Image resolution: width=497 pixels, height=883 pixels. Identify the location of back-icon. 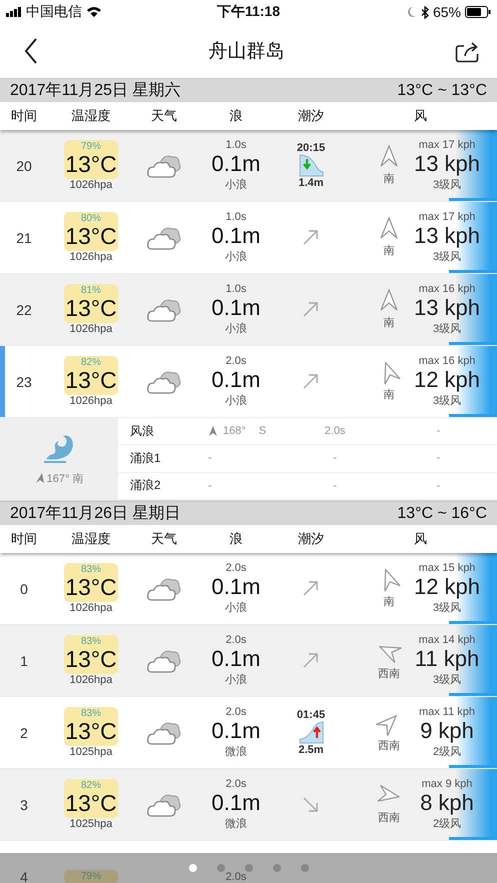
(31, 51).